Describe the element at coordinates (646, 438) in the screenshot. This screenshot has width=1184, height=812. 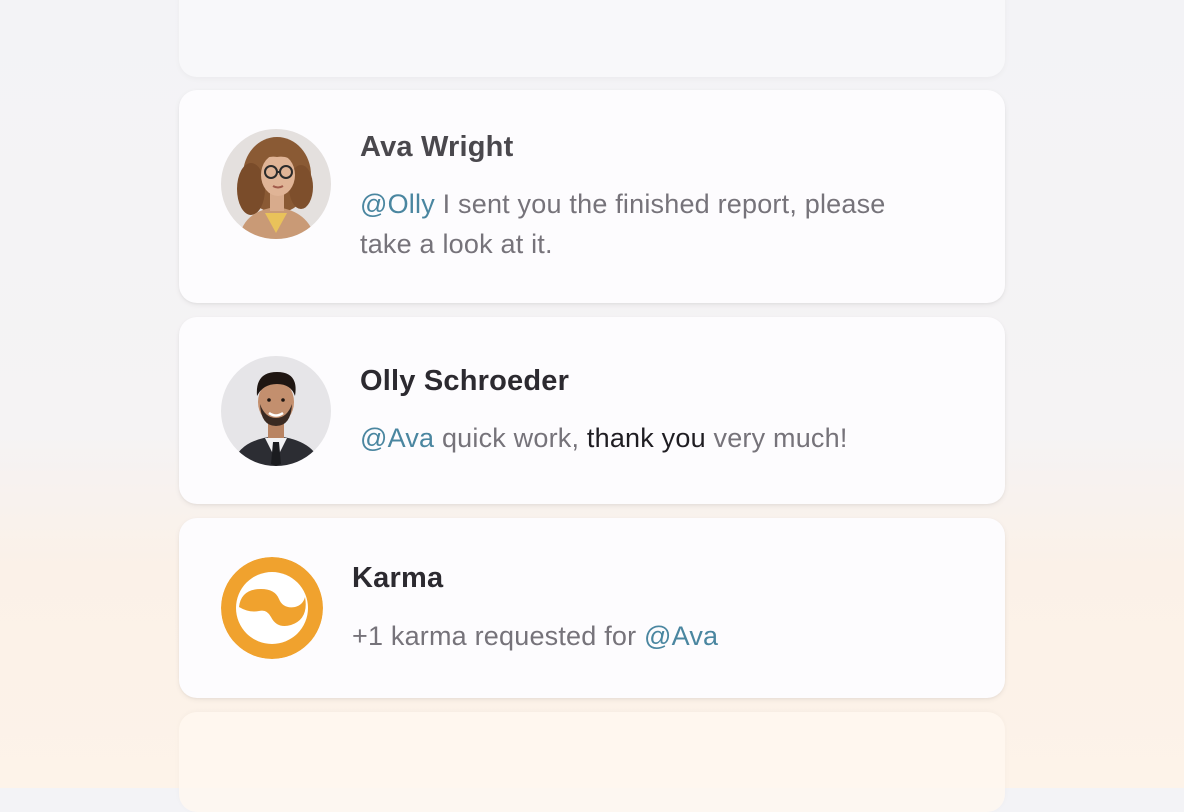
I see `message-text-emphasis: thank you` at that location.